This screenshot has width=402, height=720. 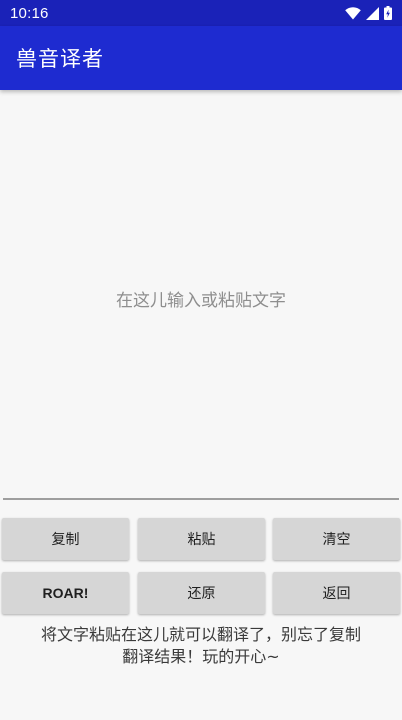 I want to click on back-button: 返回, so click(x=336, y=593).